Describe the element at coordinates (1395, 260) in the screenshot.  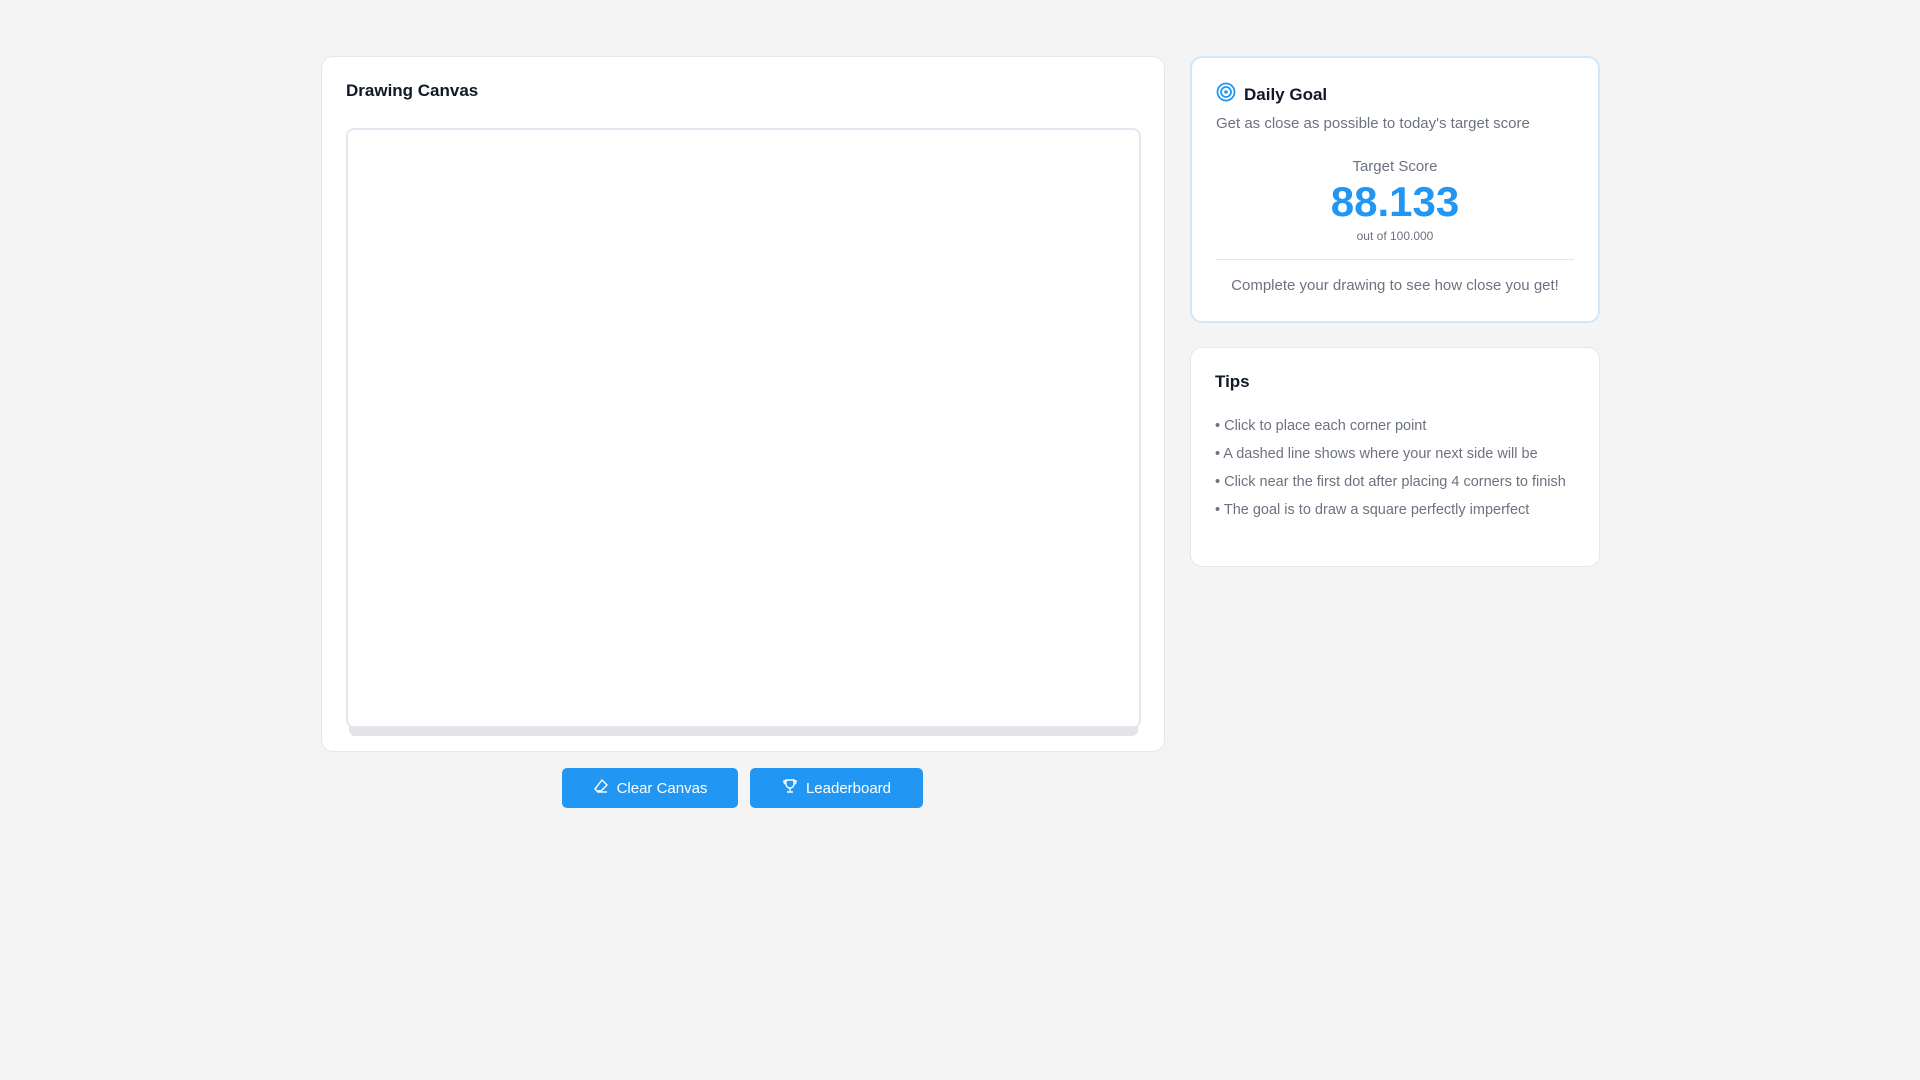
I see `divider` at that location.